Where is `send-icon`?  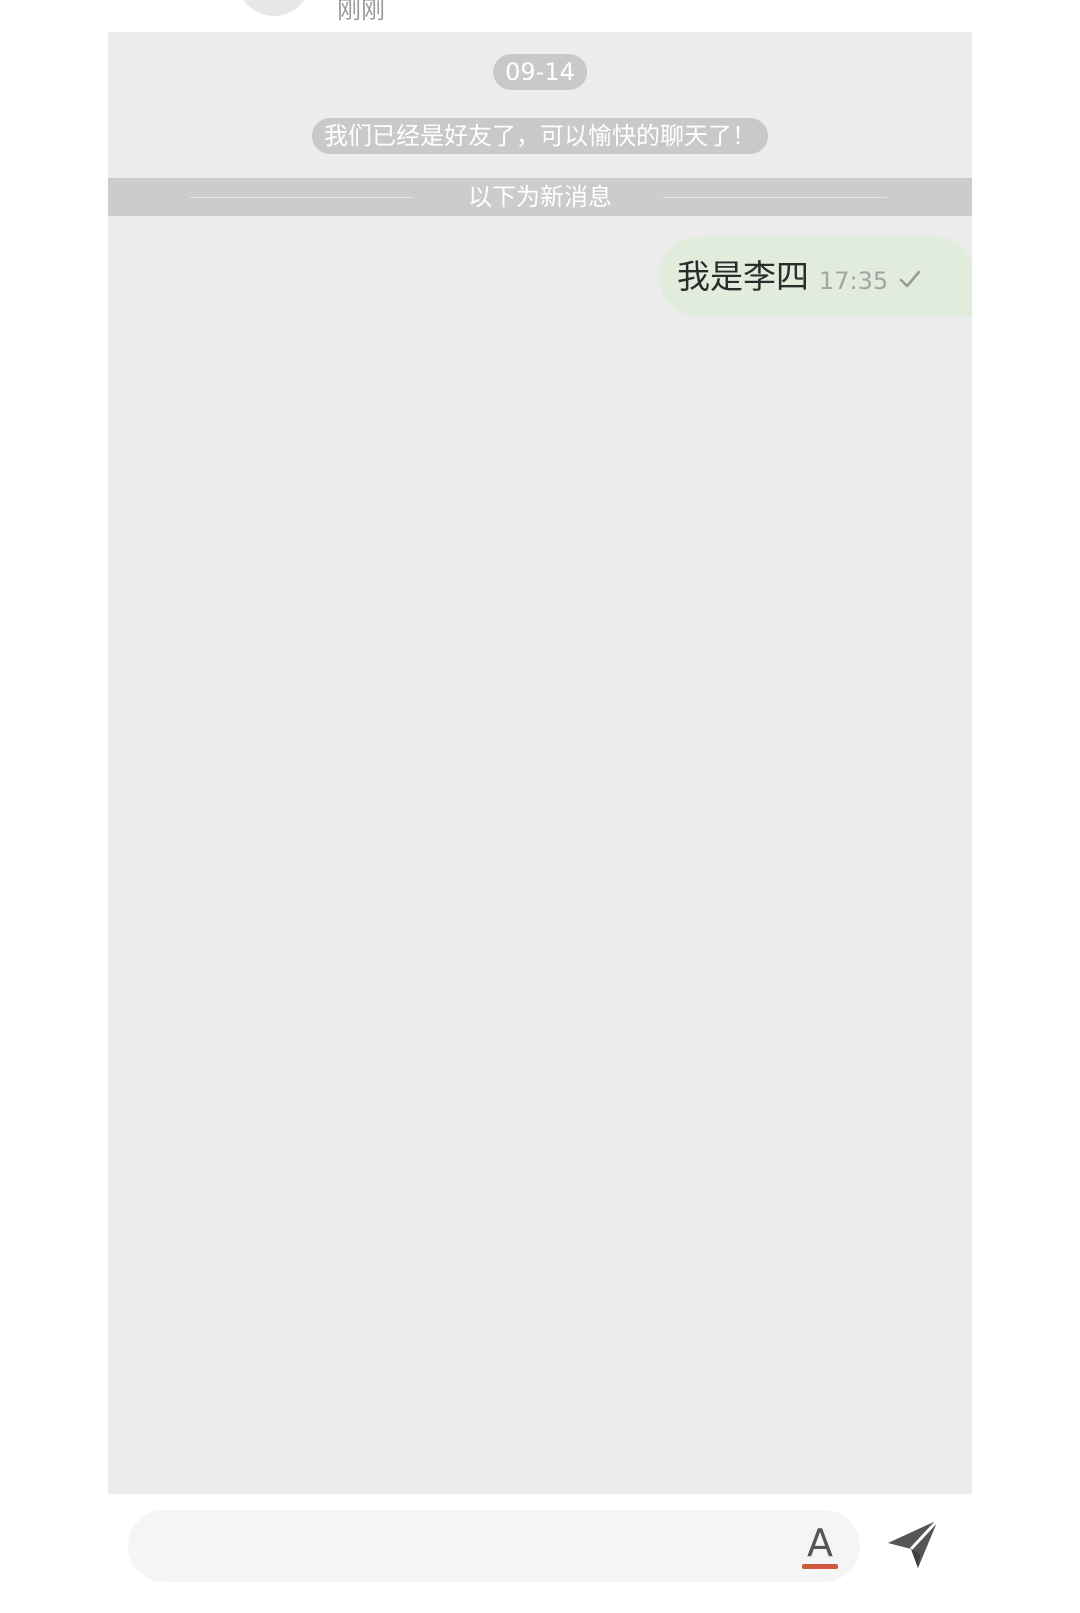 send-icon is located at coordinates (914, 1543).